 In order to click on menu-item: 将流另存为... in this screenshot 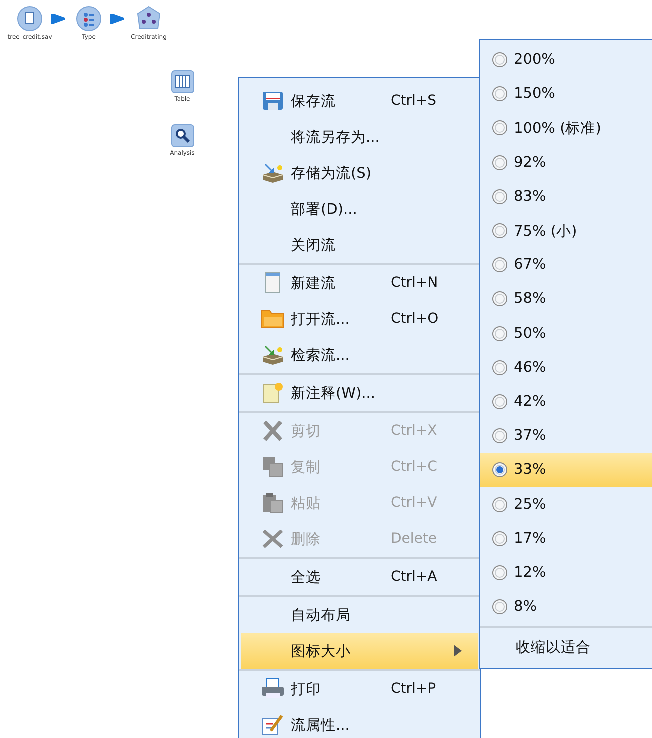, I will do `click(359, 137)`.